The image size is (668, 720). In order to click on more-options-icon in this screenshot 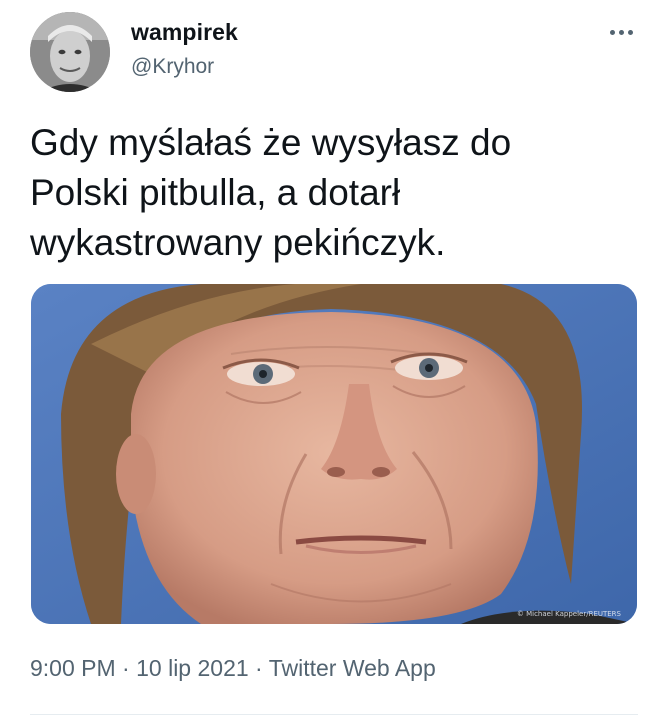, I will do `click(622, 32)`.